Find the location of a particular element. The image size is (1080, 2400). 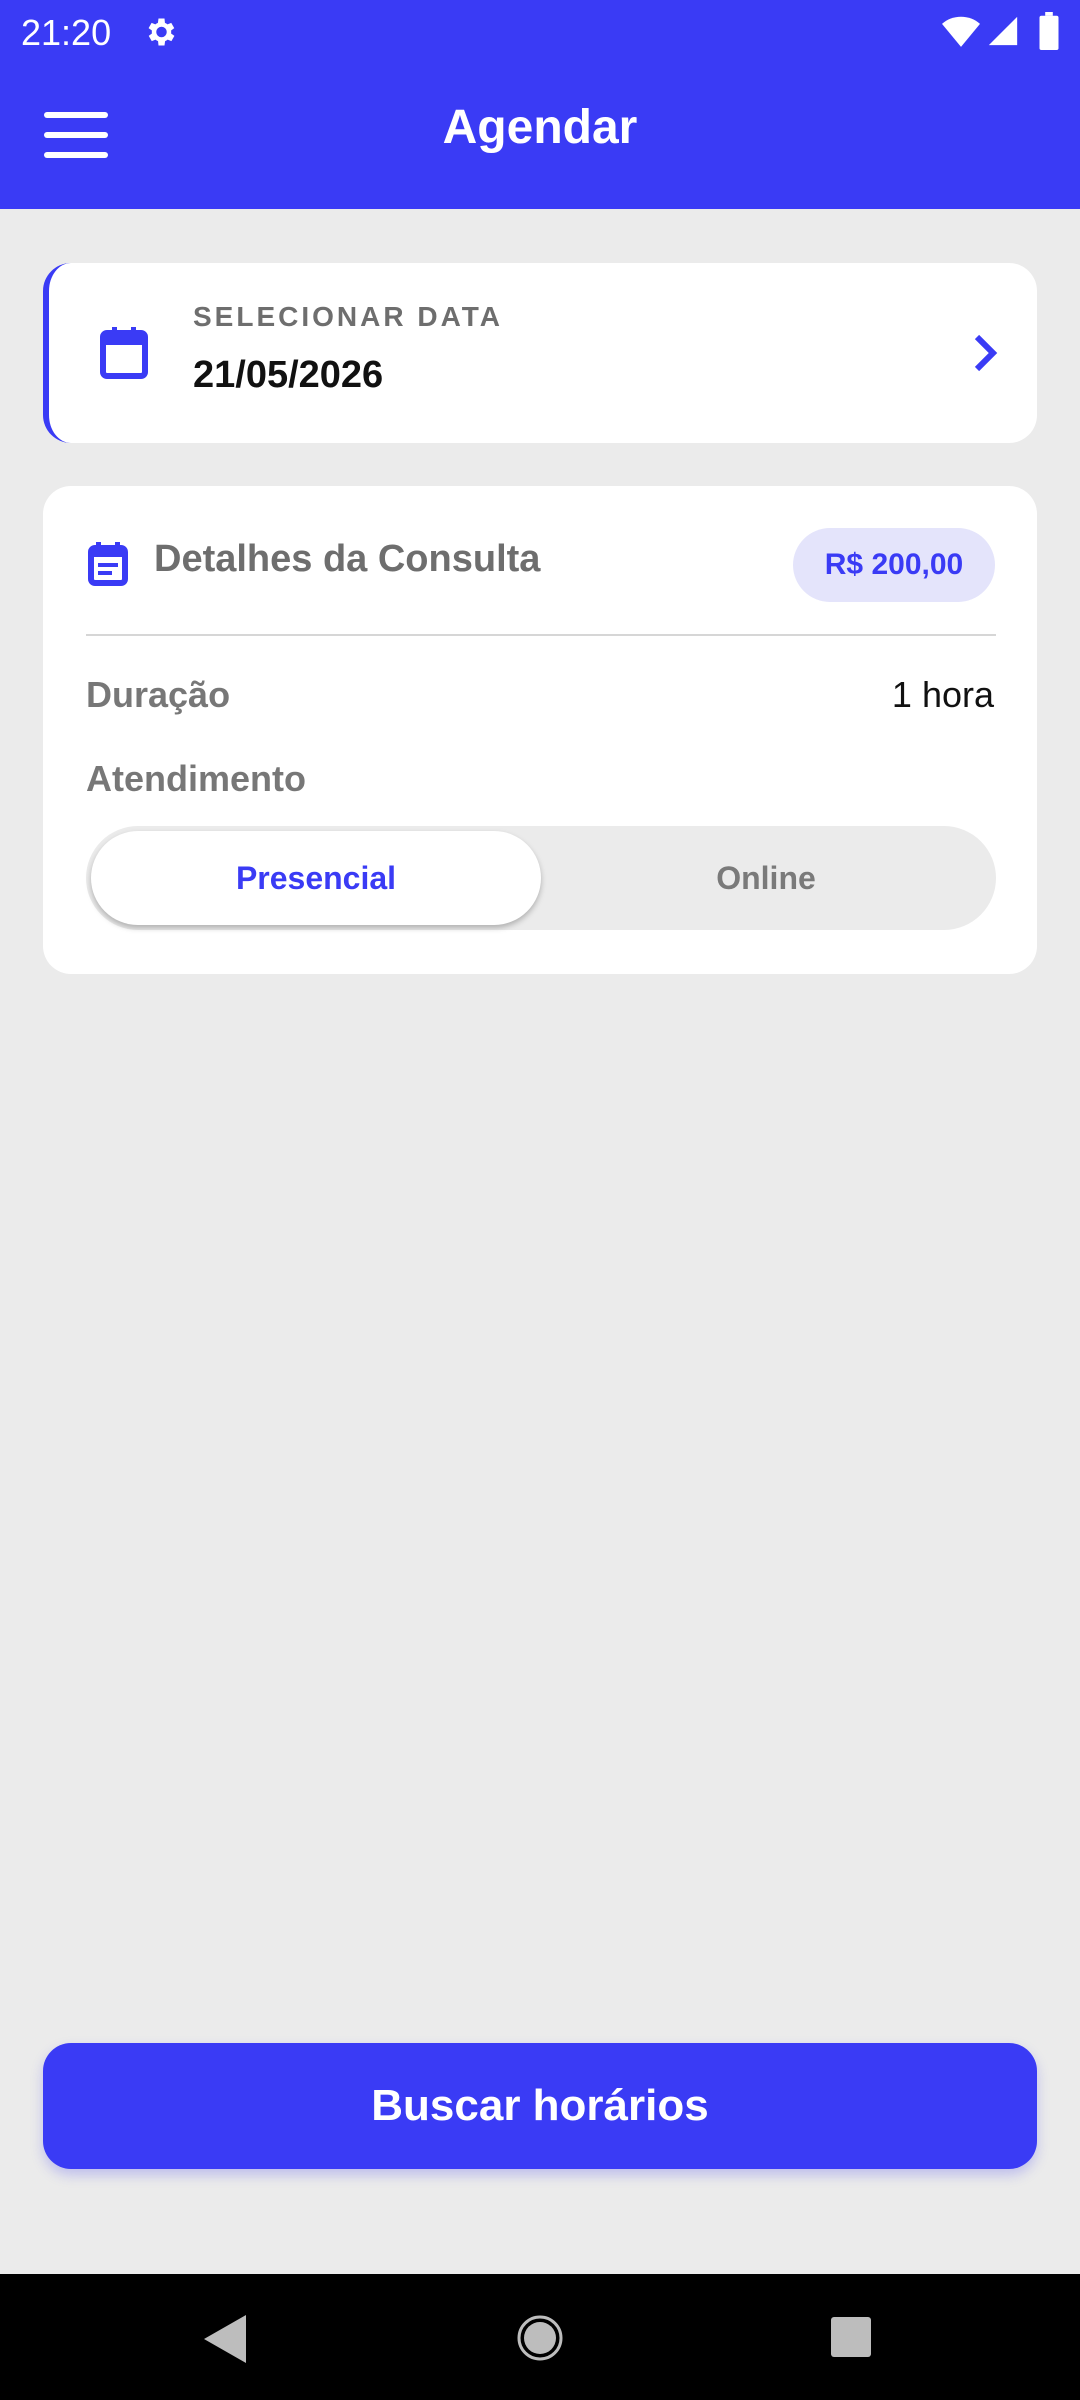

price-badge: R$ 200,00 is located at coordinates (894, 565).